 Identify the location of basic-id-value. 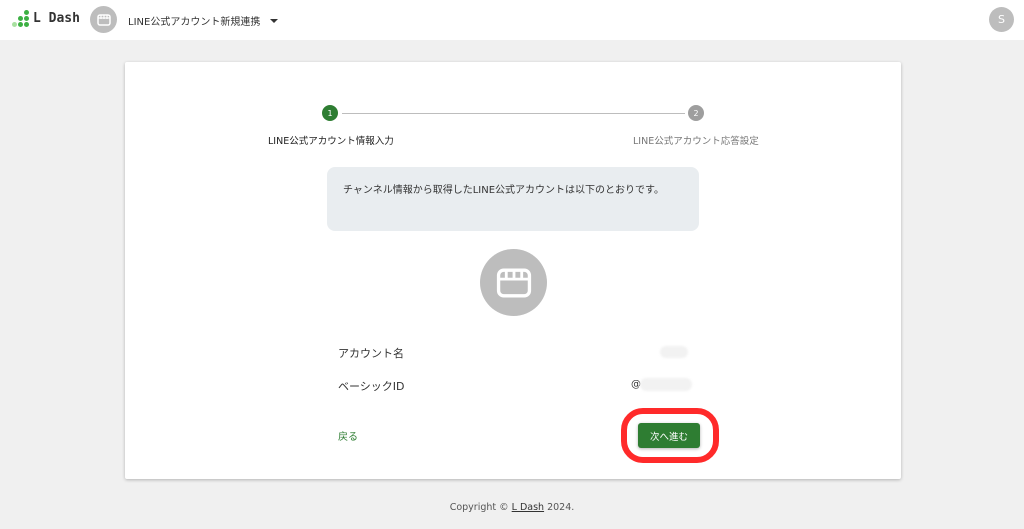
(666, 384).